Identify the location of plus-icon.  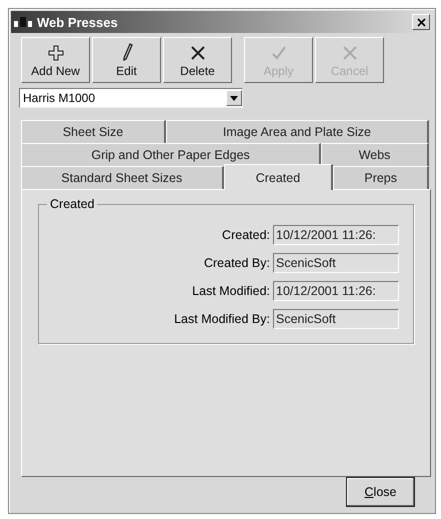
(56, 53).